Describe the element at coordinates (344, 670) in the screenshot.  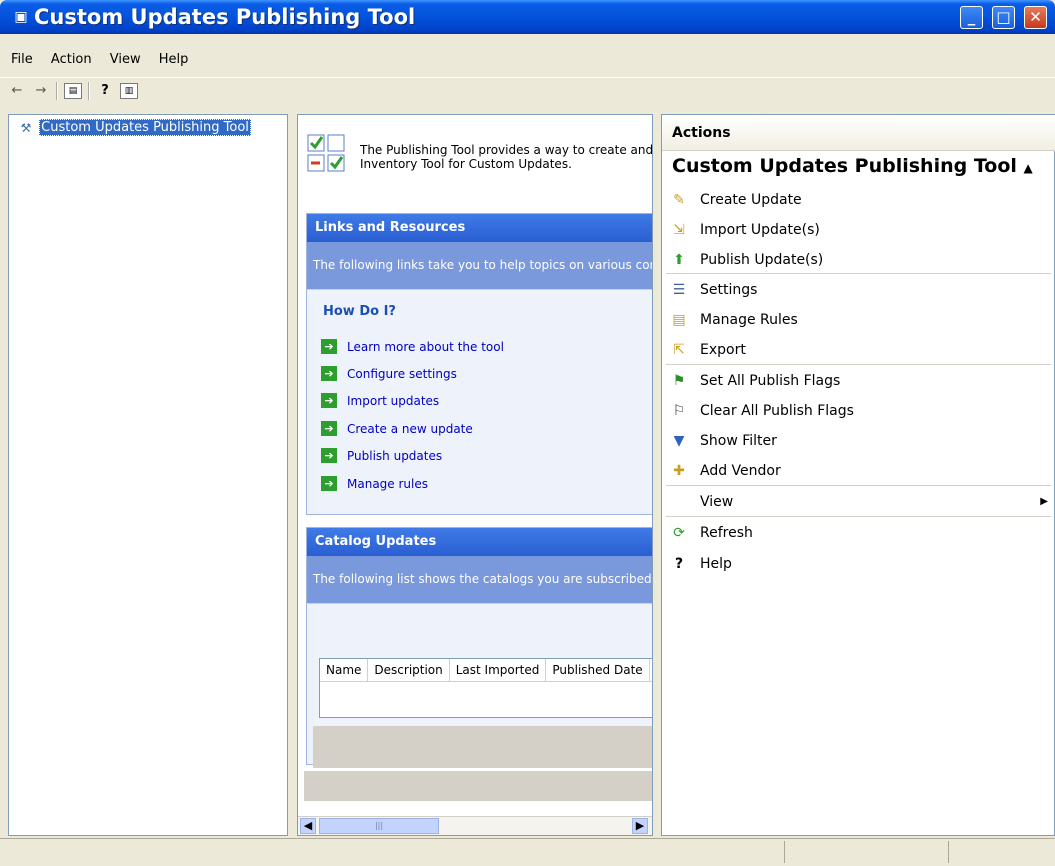
I see `column-name: Name` at that location.